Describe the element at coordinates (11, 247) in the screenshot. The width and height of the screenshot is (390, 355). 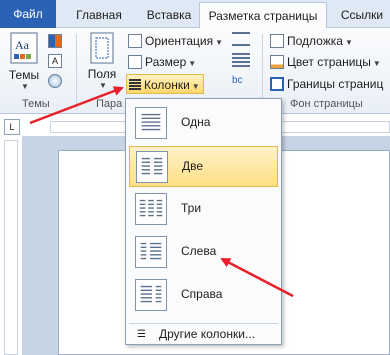
I see `vertical-ruler` at that location.